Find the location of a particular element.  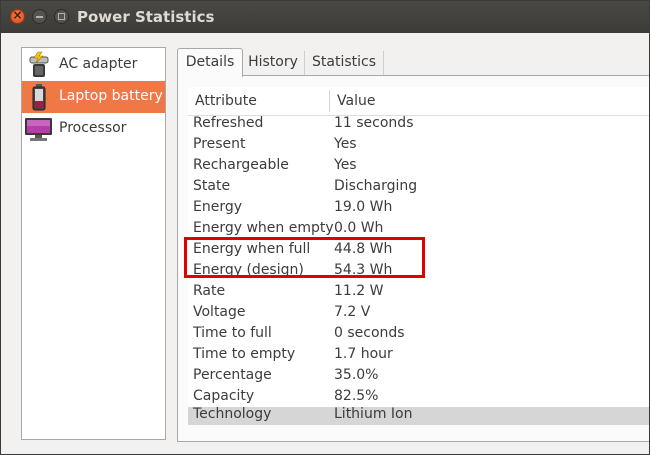

close-icon: × is located at coordinates (17, 15).